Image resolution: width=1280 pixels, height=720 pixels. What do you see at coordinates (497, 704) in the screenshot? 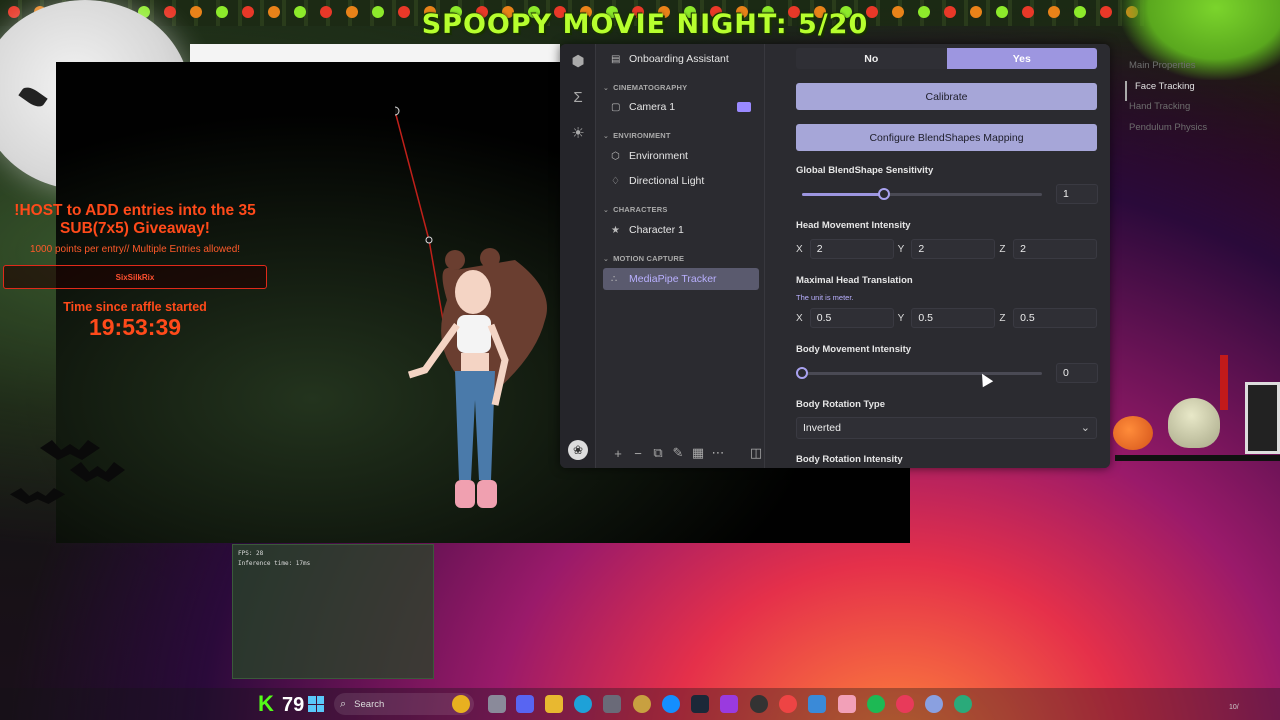
I see `task-view-icon` at bounding box center [497, 704].